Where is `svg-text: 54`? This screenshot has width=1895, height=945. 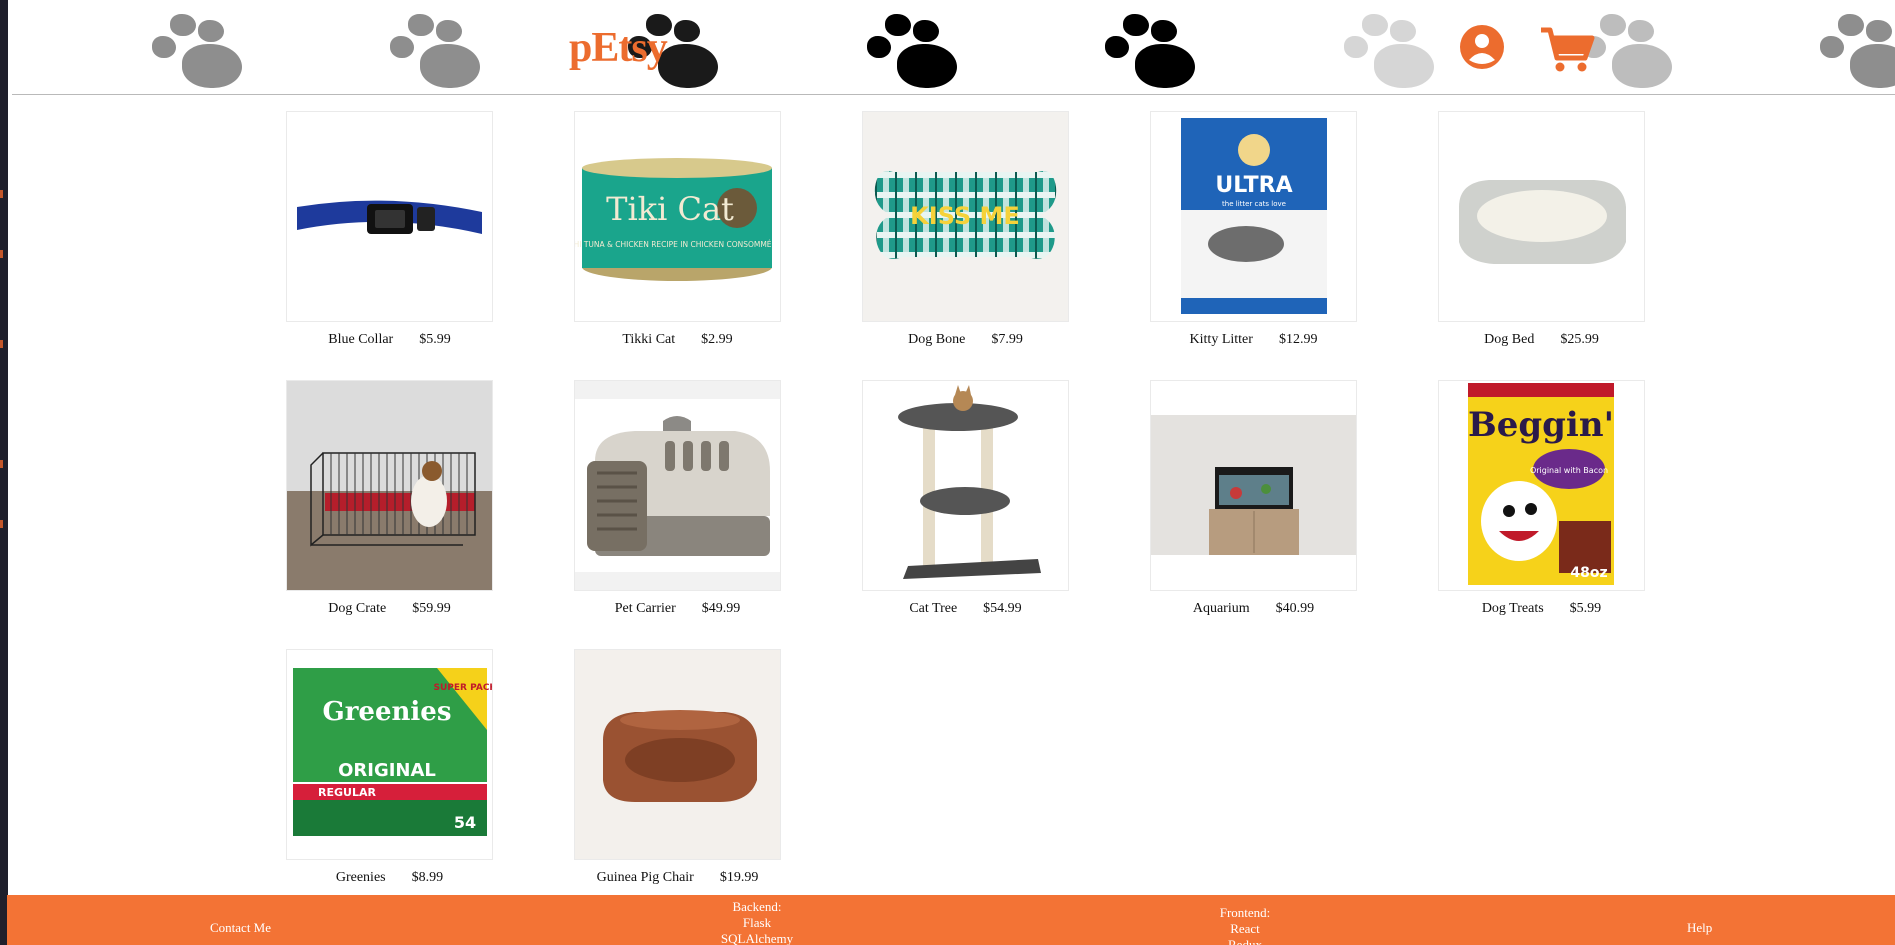 svg-text: 54 is located at coordinates (465, 822).